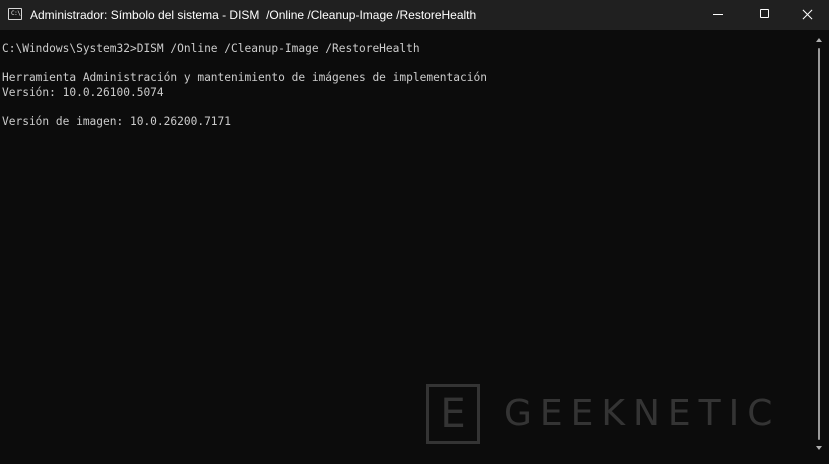 This screenshot has height=464, width=829. I want to click on minimize-icon, so click(718, 14).